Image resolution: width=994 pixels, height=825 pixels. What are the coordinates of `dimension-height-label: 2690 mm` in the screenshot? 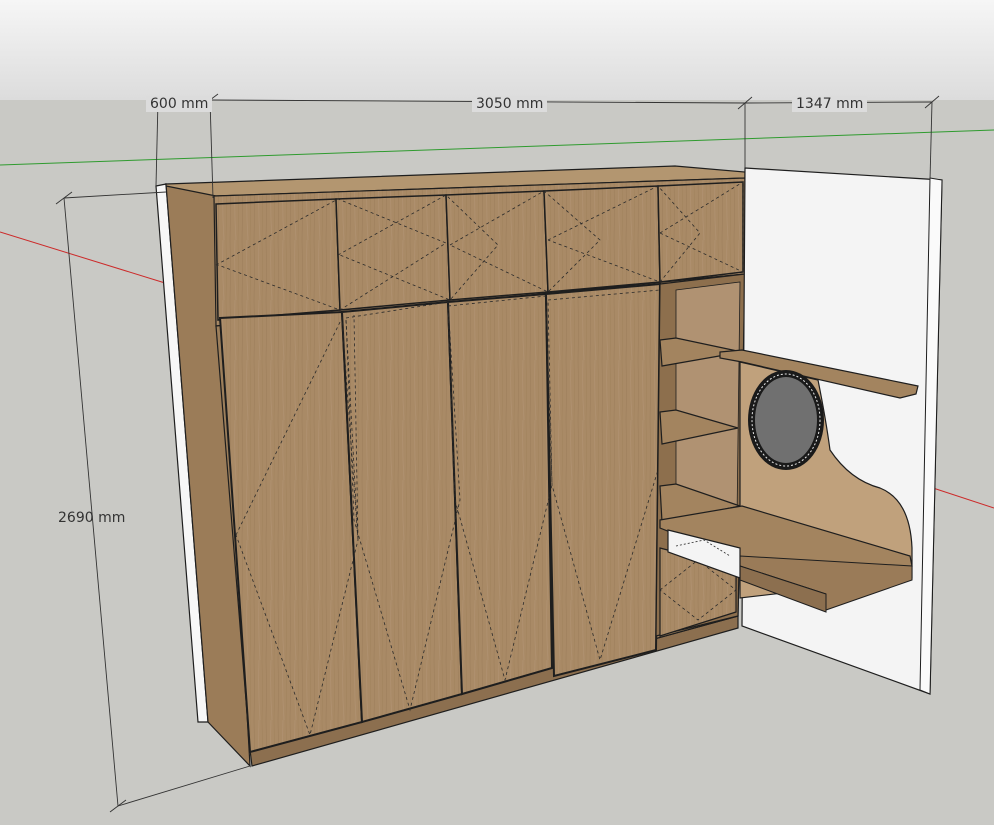 It's located at (92, 518).